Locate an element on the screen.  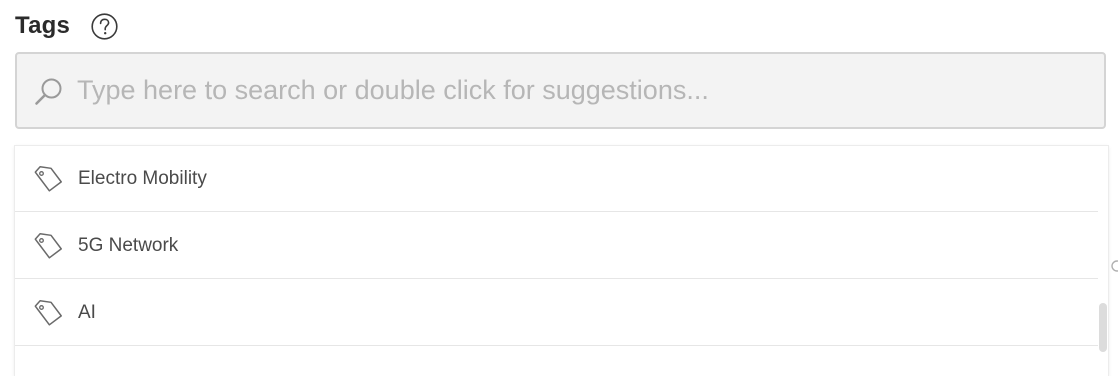
tag-search-input is located at coordinates (582, 90).